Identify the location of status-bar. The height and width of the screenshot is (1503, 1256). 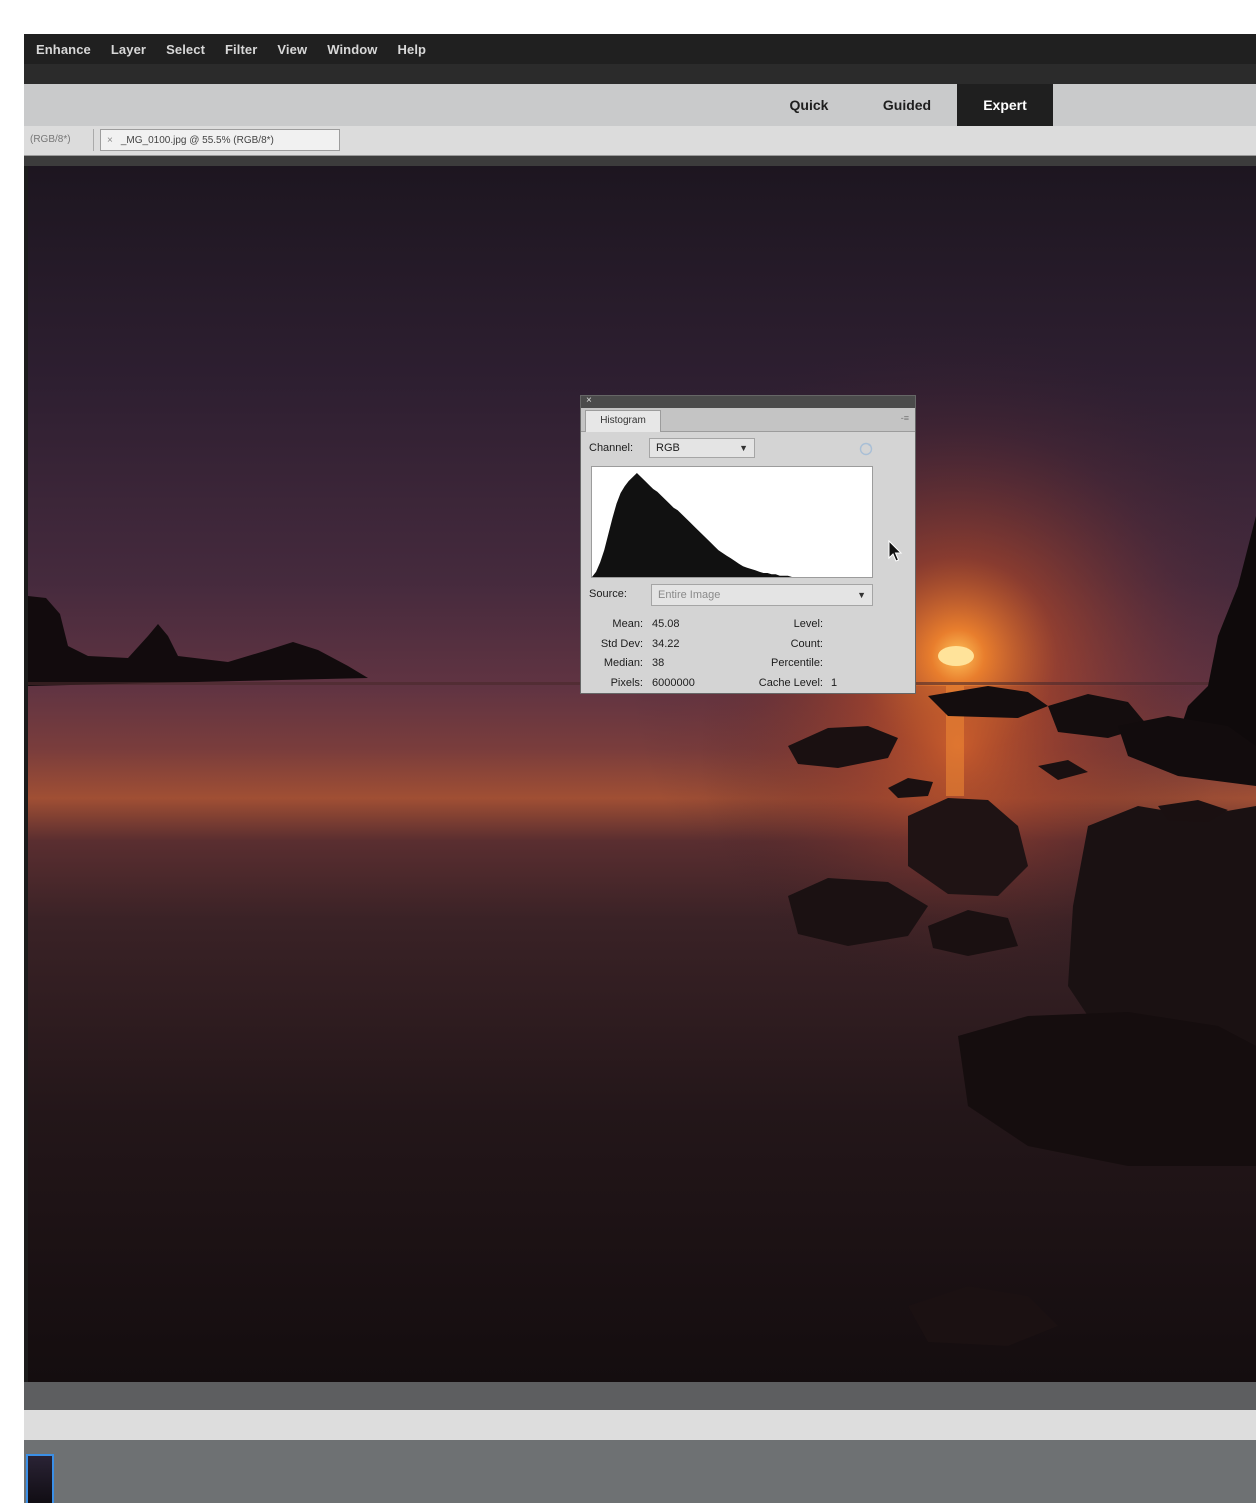
(640, 1425).